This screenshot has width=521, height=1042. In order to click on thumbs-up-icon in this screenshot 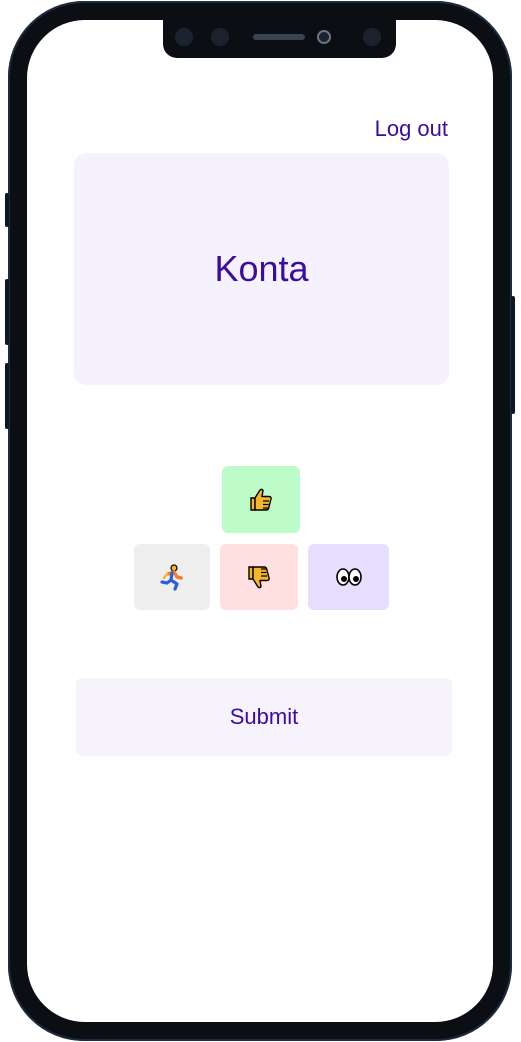, I will do `click(261, 499)`.